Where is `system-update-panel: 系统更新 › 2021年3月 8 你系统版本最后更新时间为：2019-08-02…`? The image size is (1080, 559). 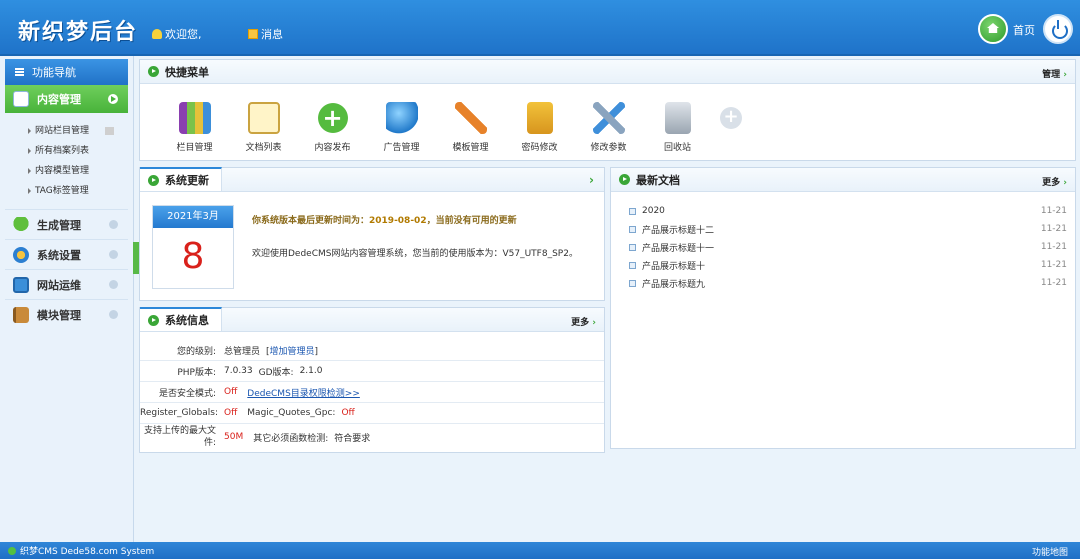
system-update-panel: 系统更新 › 2021年3月 8 你系统版本最后更新时间为：2019-08-02… is located at coordinates (372, 234).